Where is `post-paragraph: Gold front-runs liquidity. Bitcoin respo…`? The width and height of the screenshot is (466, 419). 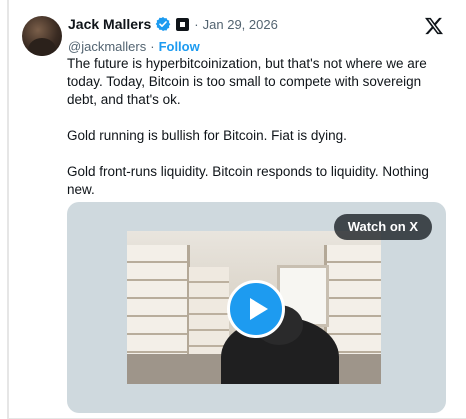 post-paragraph: Gold front-runs liquidity. Bitcoin respo… is located at coordinates (248, 180).